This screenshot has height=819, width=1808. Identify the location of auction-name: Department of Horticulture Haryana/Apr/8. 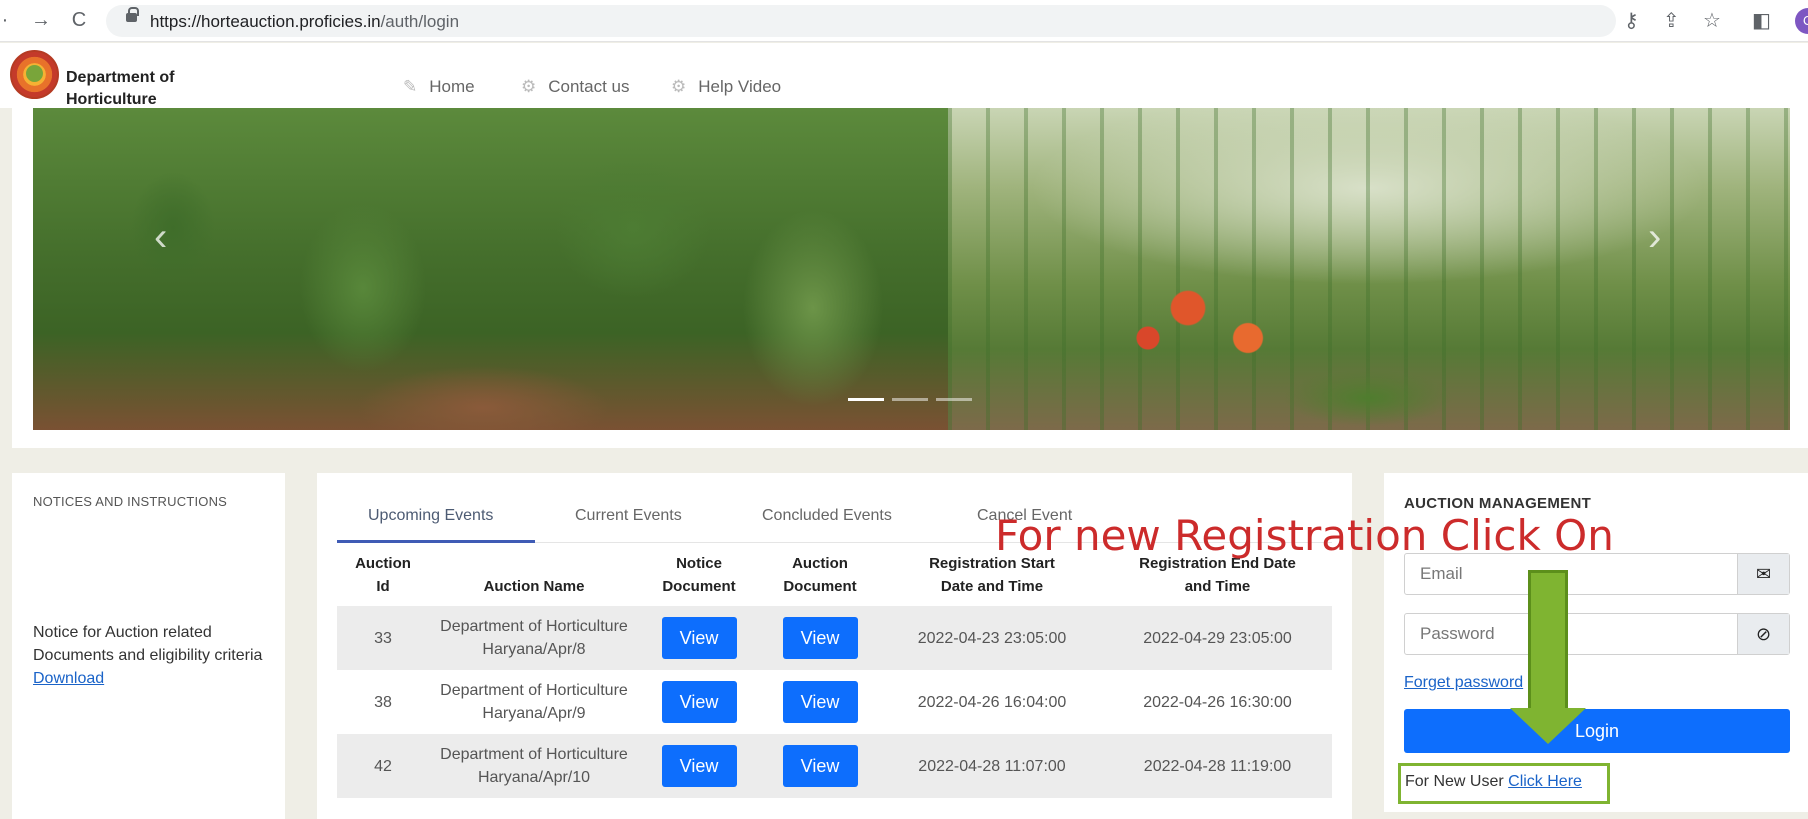
(534, 638).